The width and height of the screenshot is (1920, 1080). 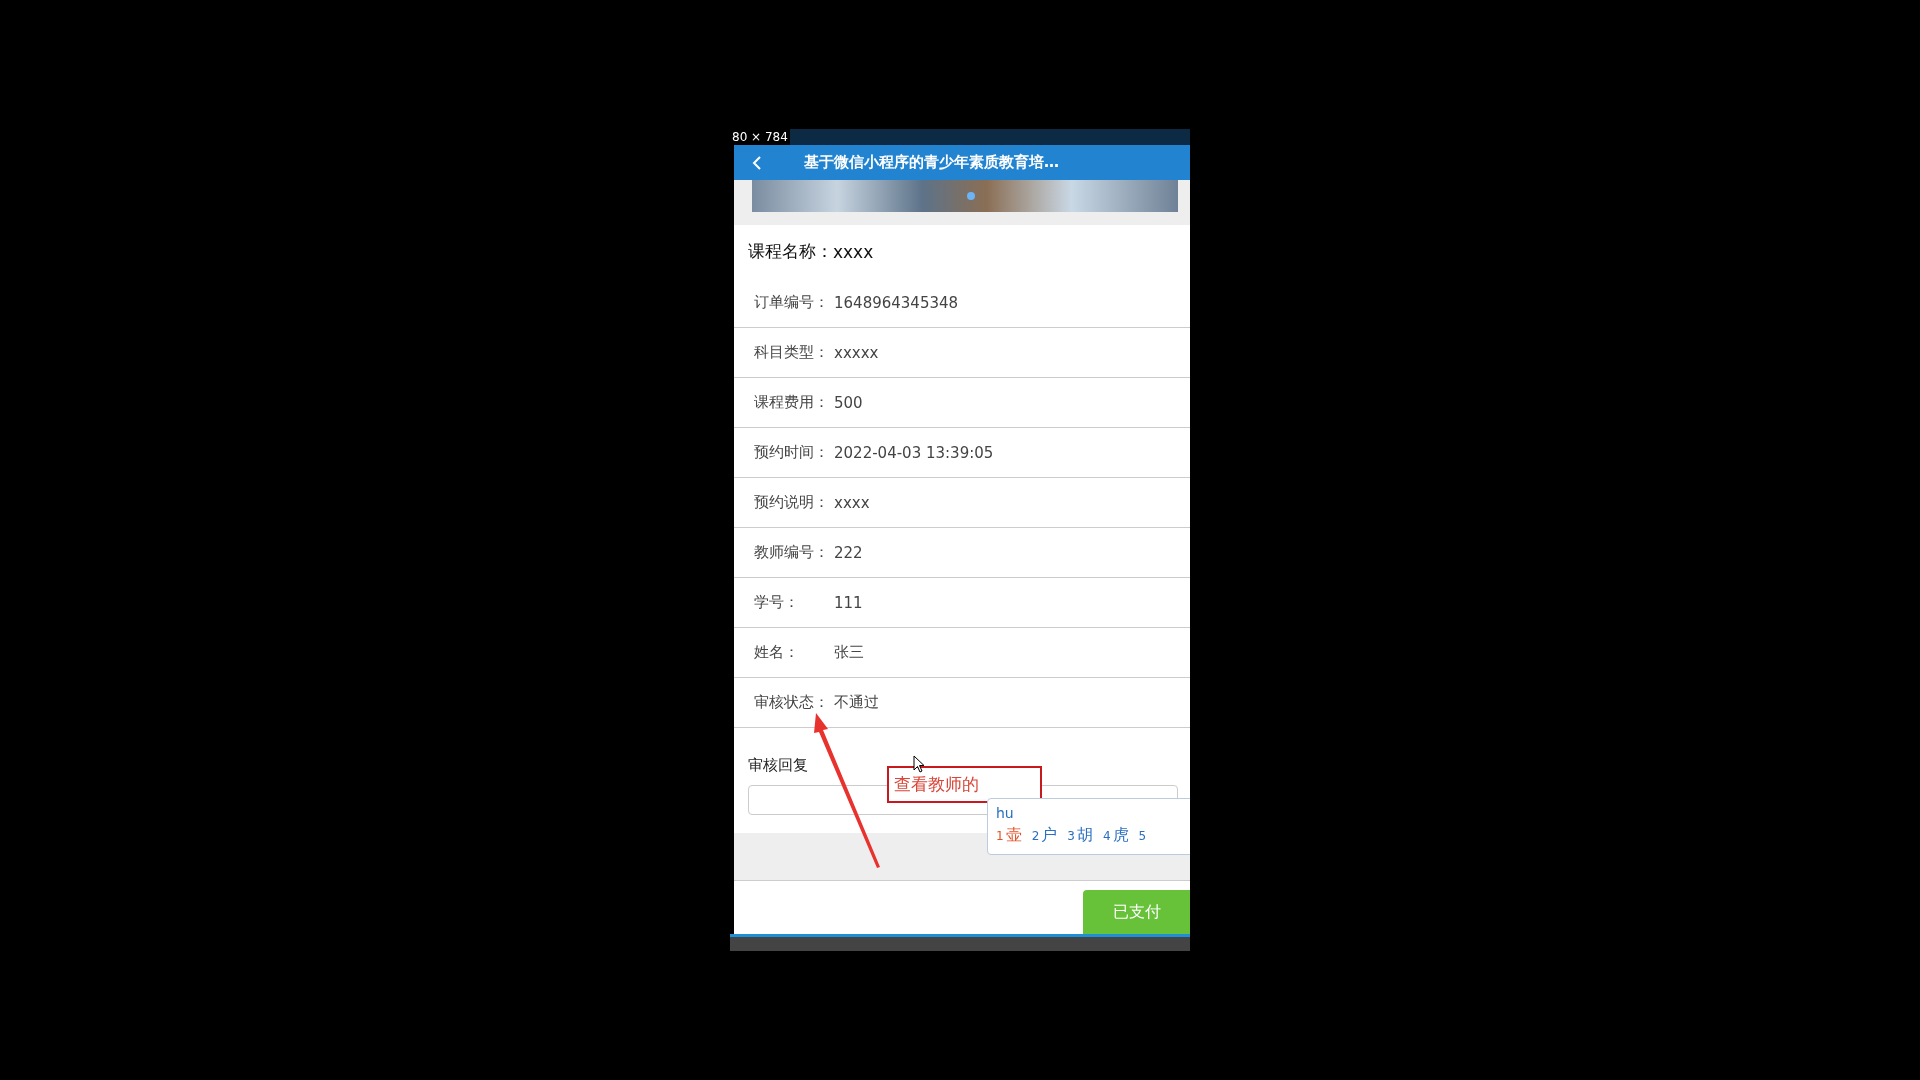 What do you see at coordinates (852, 502) in the screenshot?
I see `field-value: xxxx` at bounding box center [852, 502].